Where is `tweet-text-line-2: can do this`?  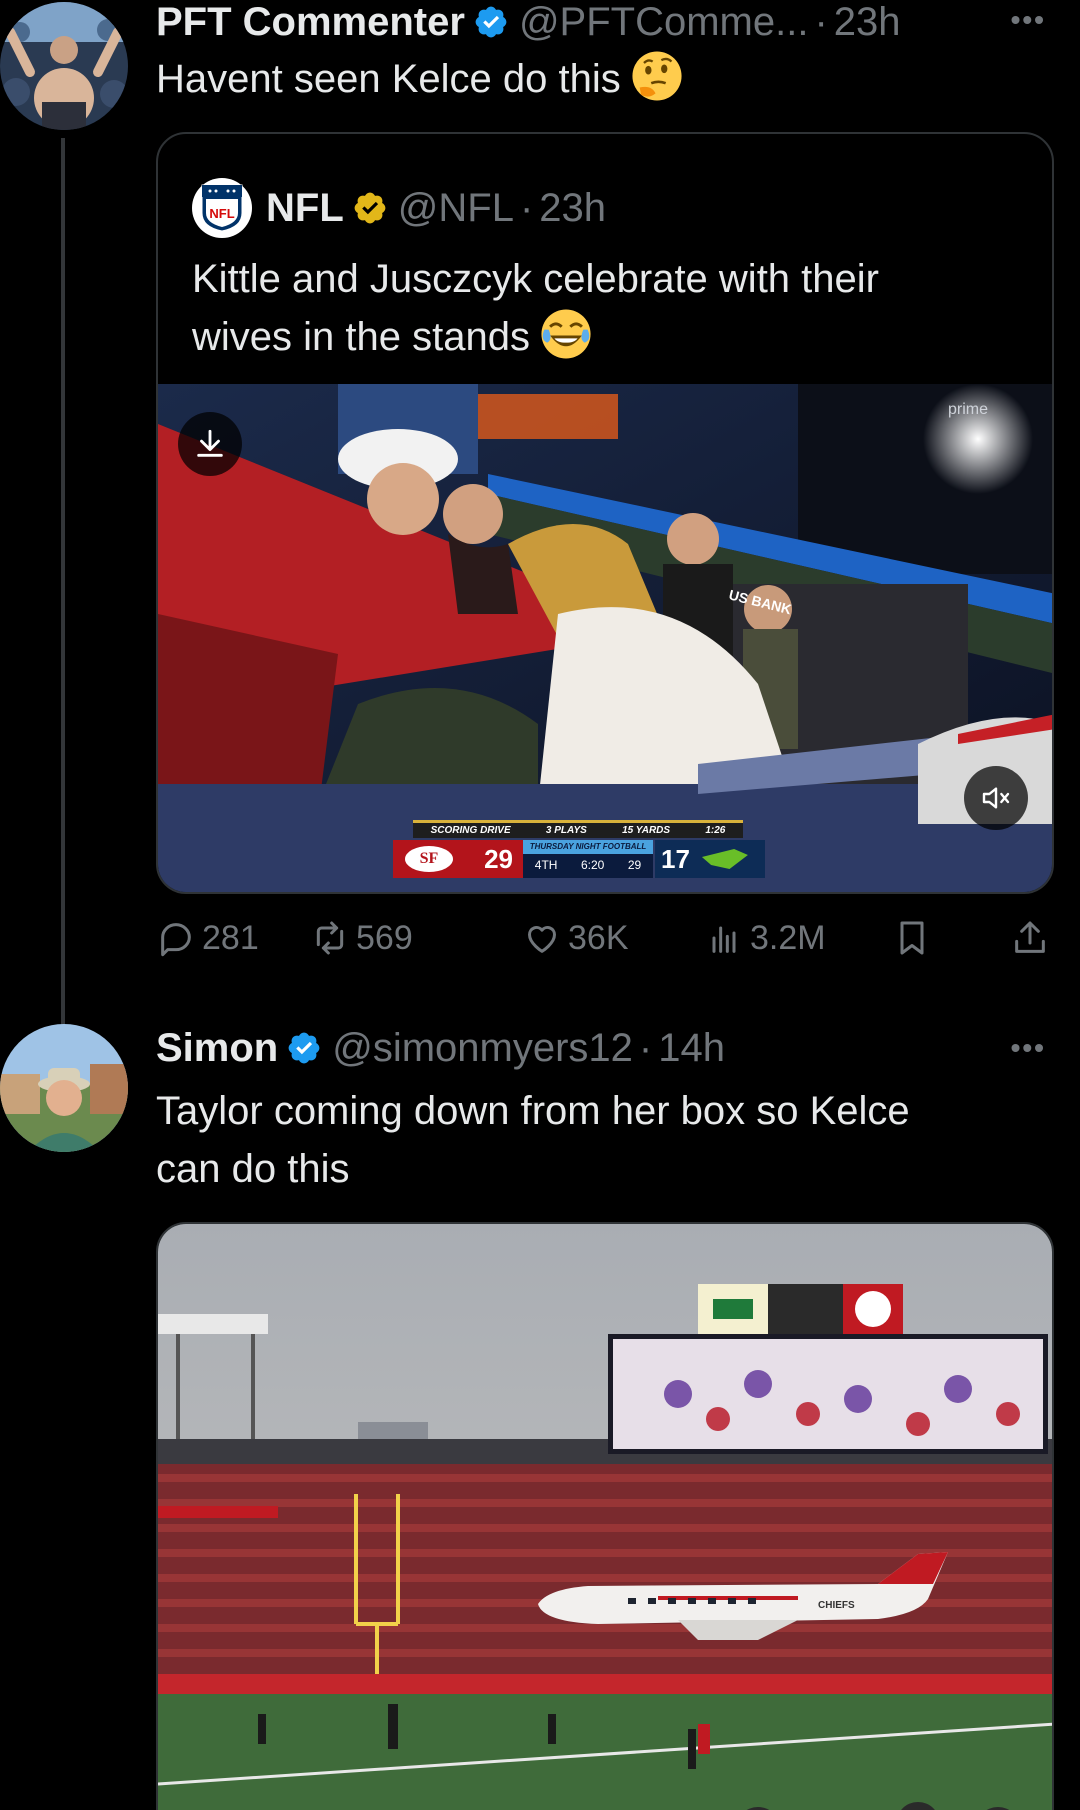
tweet-text-line-2: can do this is located at coordinates (253, 1169).